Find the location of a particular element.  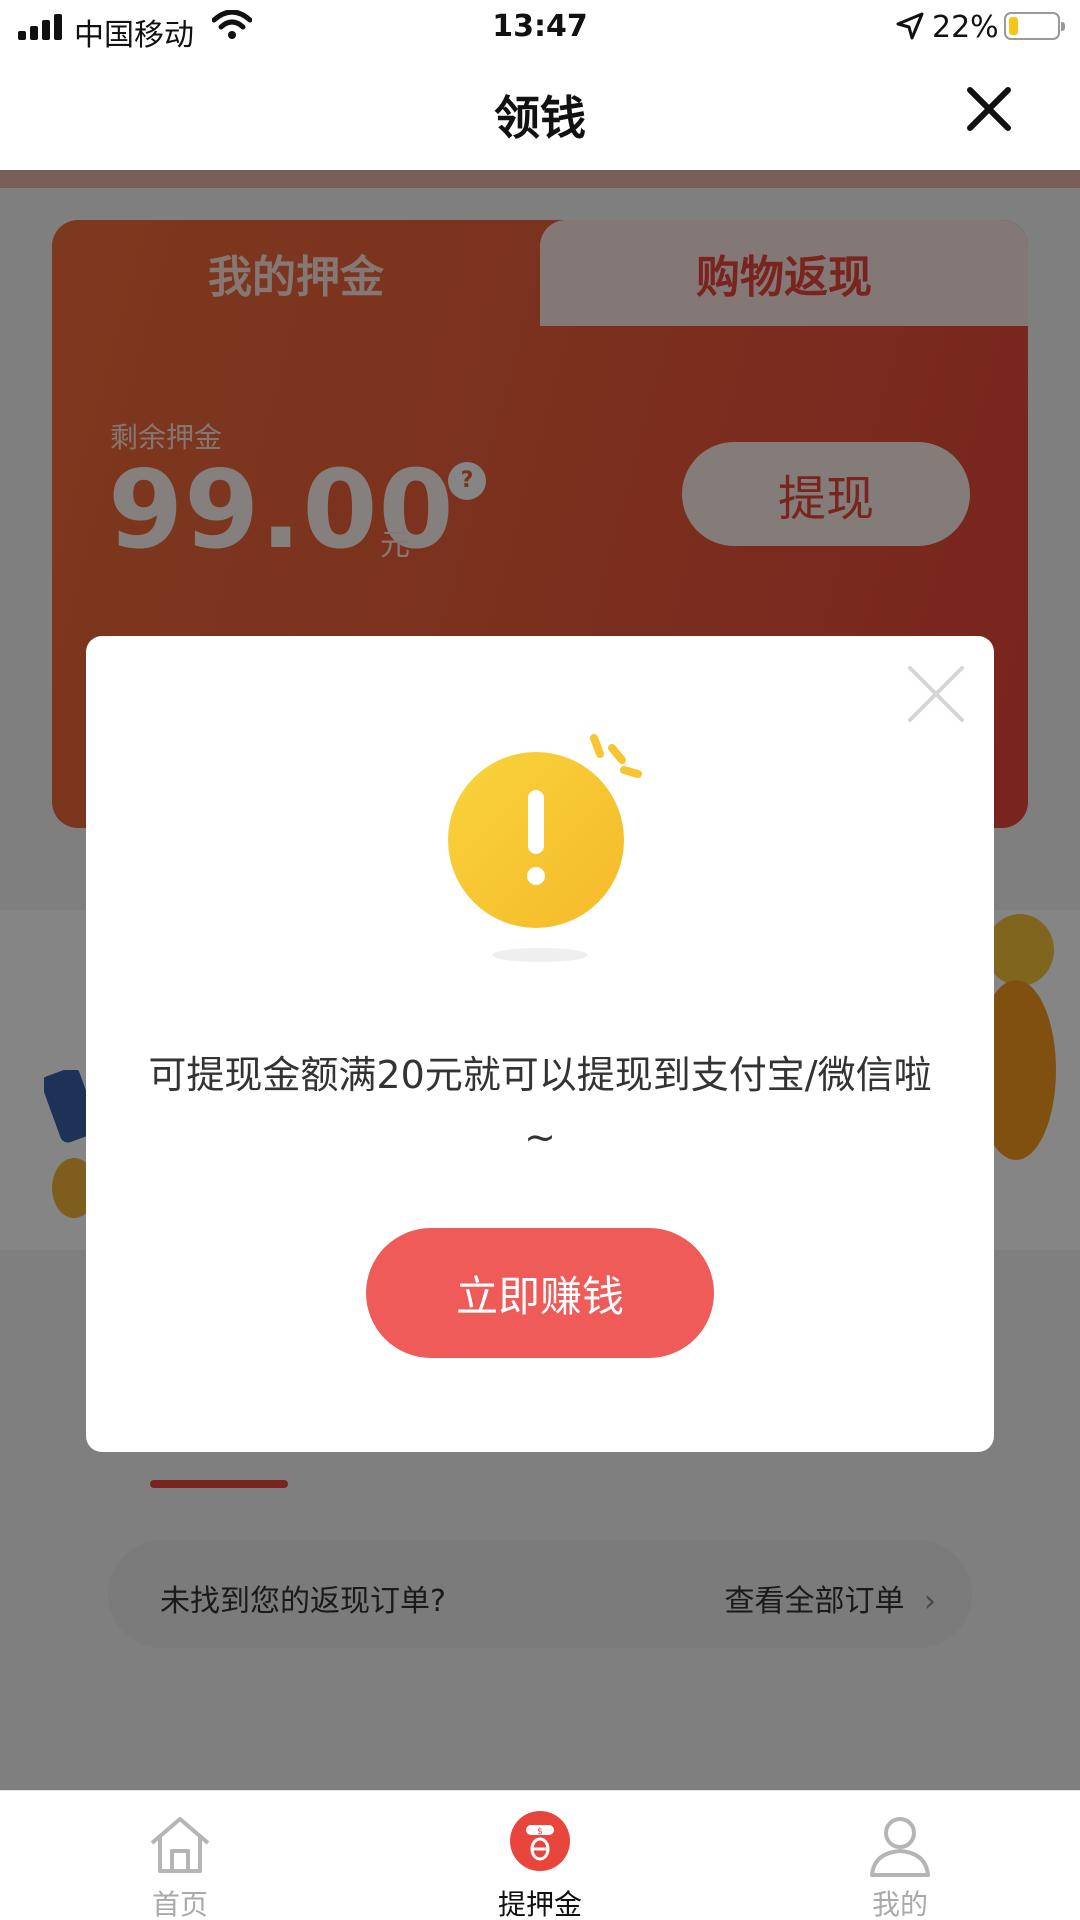

tab-home: 首页 is located at coordinates (180, 1855).